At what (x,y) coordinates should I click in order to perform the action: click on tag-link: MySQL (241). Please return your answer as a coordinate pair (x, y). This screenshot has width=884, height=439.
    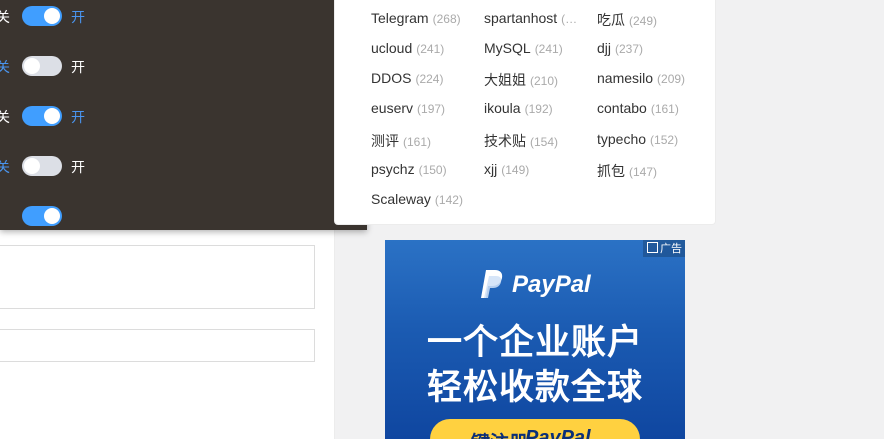
    Looking at the image, I should click on (523, 48).